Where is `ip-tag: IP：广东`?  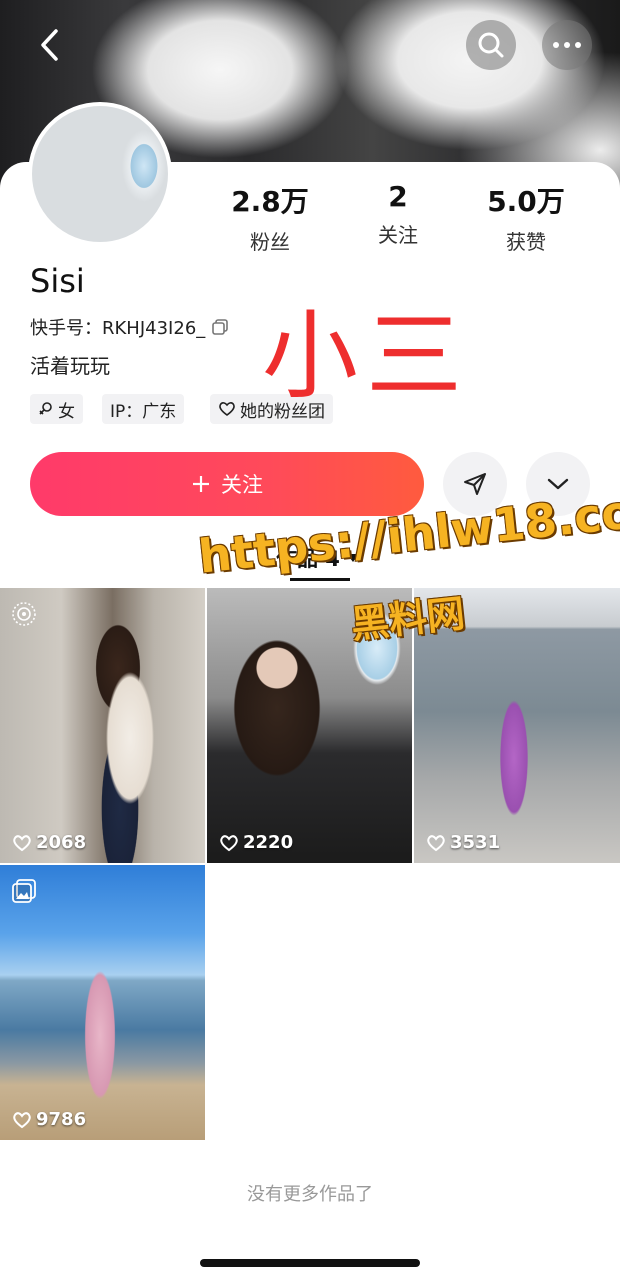
ip-tag: IP：广东 is located at coordinates (143, 409).